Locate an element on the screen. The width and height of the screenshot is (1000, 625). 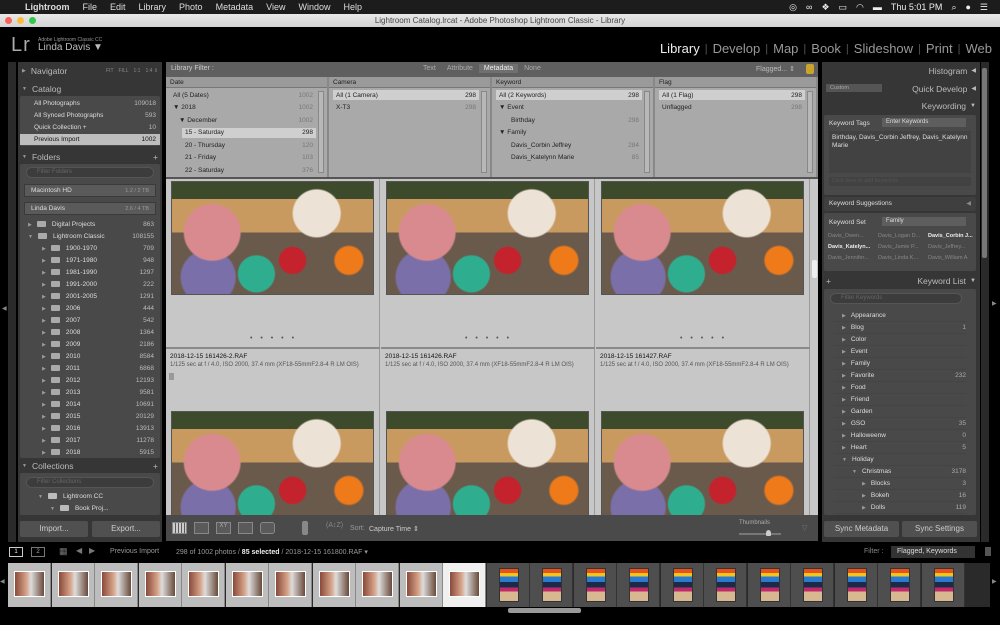
thumbnail-slider-handle is located at coordinates (769, 533).